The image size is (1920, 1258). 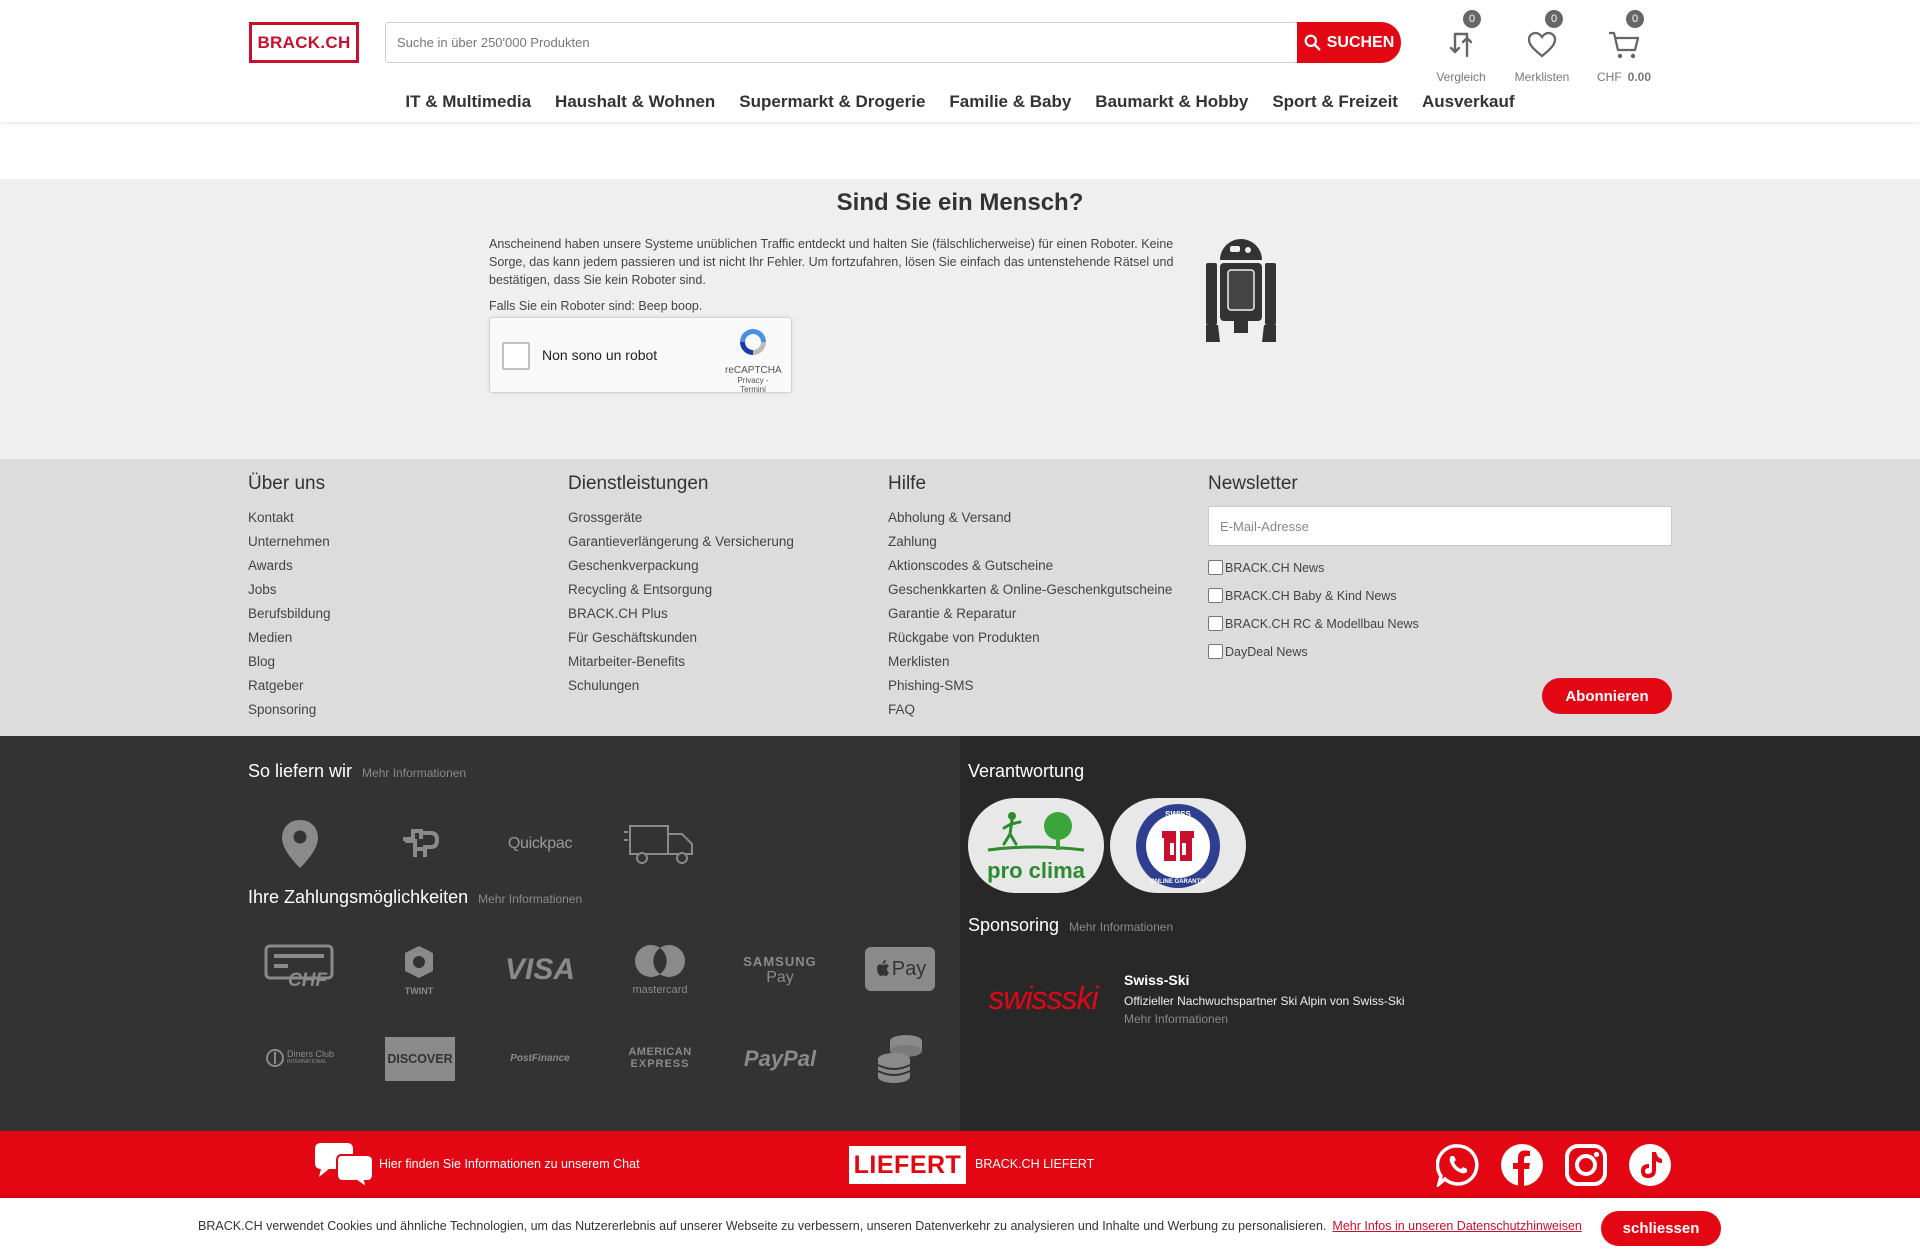 What do you see at coordinates (681, 566) in the screenshot?
I see `footer-link-geschenkverpackung: Geschenkverpackung` at bounding box center [681, 566].